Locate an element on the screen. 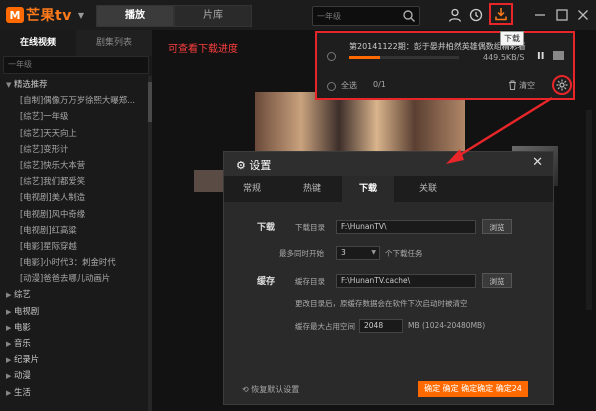 The image size is (596, 411). sidebar-item: [电影]小时代3：刺金时代 is located at coordinates (74, 262).